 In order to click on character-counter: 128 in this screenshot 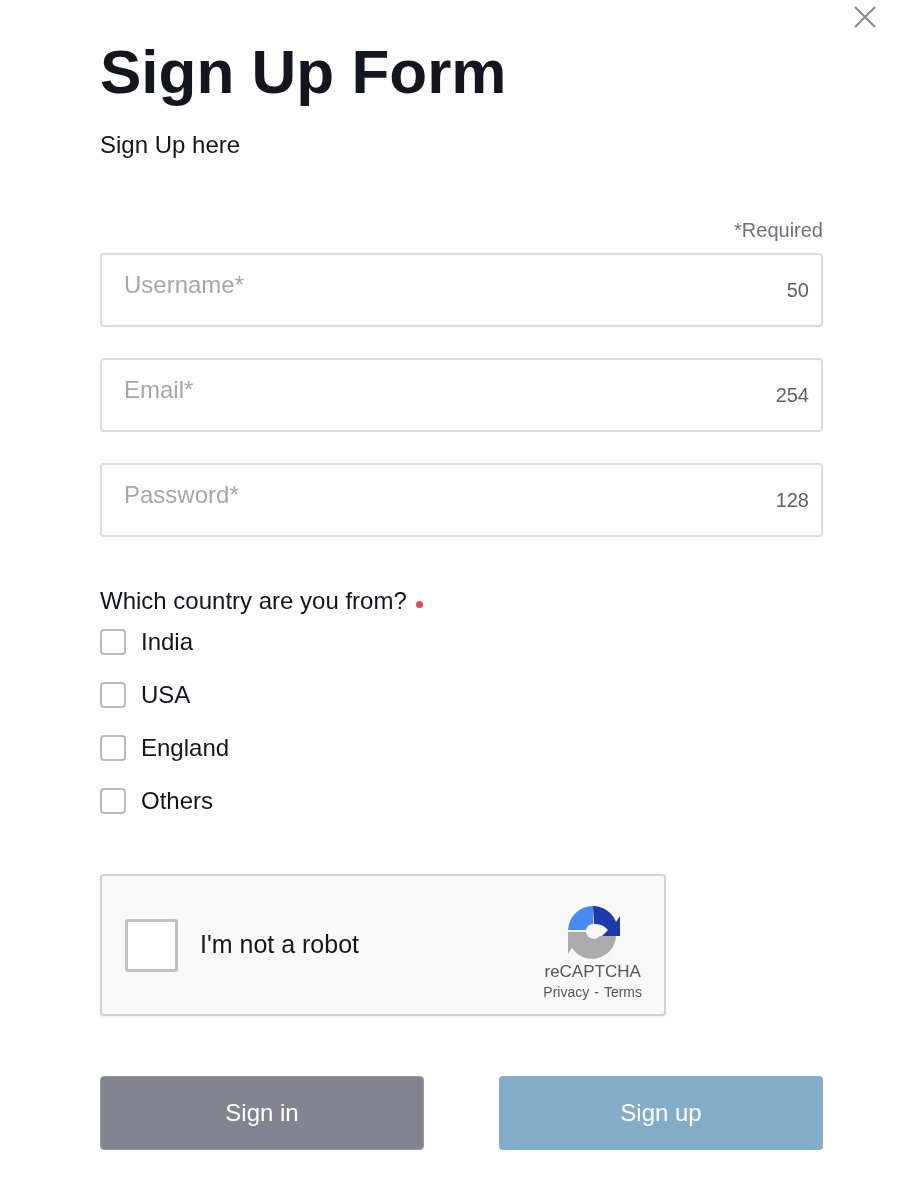, I will do `click(792, 500)`.